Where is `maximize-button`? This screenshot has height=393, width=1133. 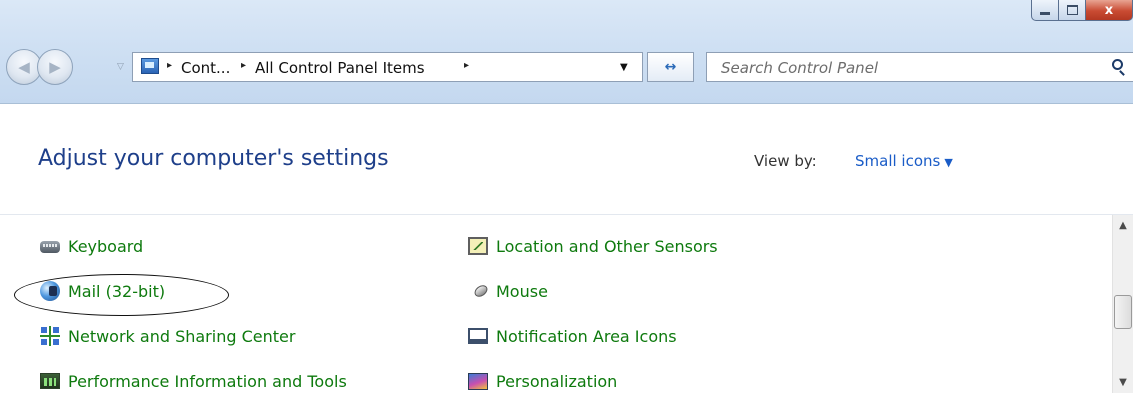
maximize-button is located at coordinates (1072, 10).